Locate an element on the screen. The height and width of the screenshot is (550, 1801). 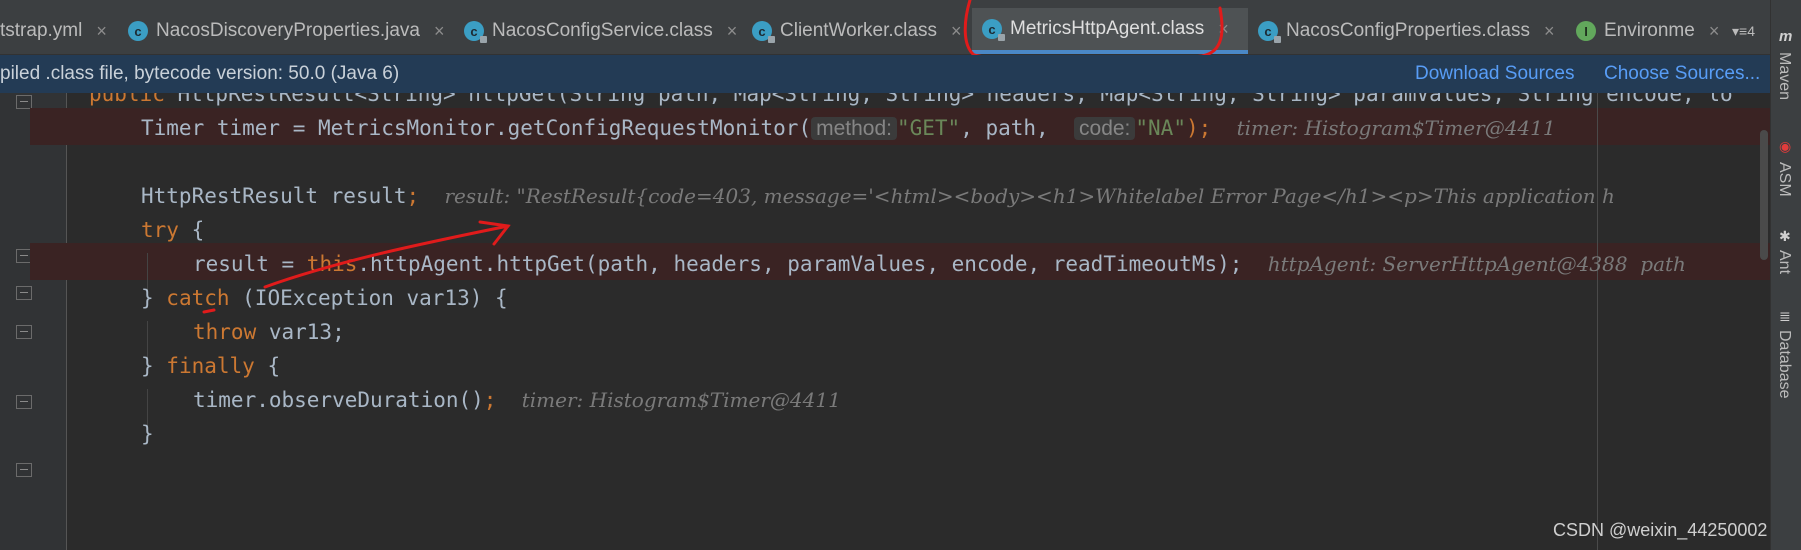
maven-icon: m is located at coordinates (1786, 36).